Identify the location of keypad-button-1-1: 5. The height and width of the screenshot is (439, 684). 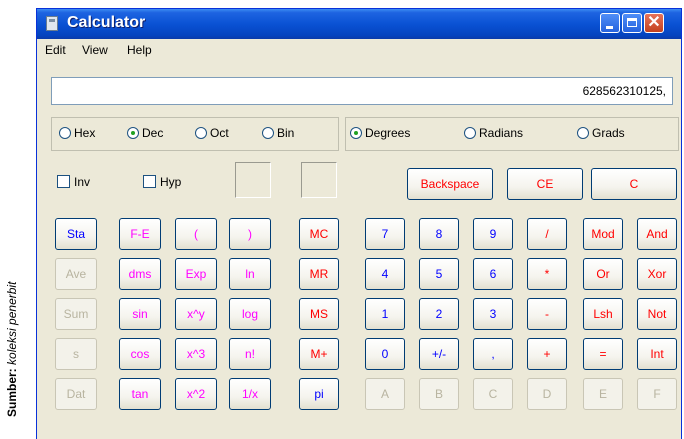
(439, 274).